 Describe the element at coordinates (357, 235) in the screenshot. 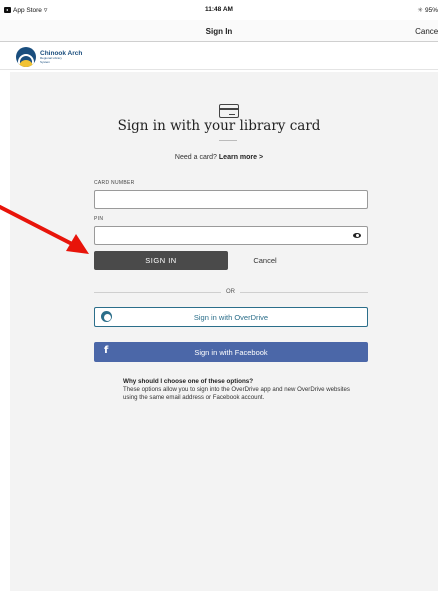

I see `show-pin-eye-icon` at that location.